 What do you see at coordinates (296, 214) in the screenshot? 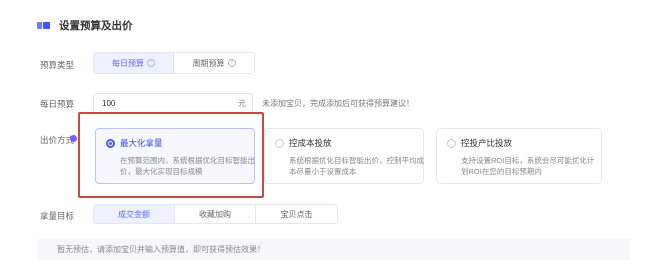
I see `target-option-click: 宝贝点击` at bounding box center [296, 214].